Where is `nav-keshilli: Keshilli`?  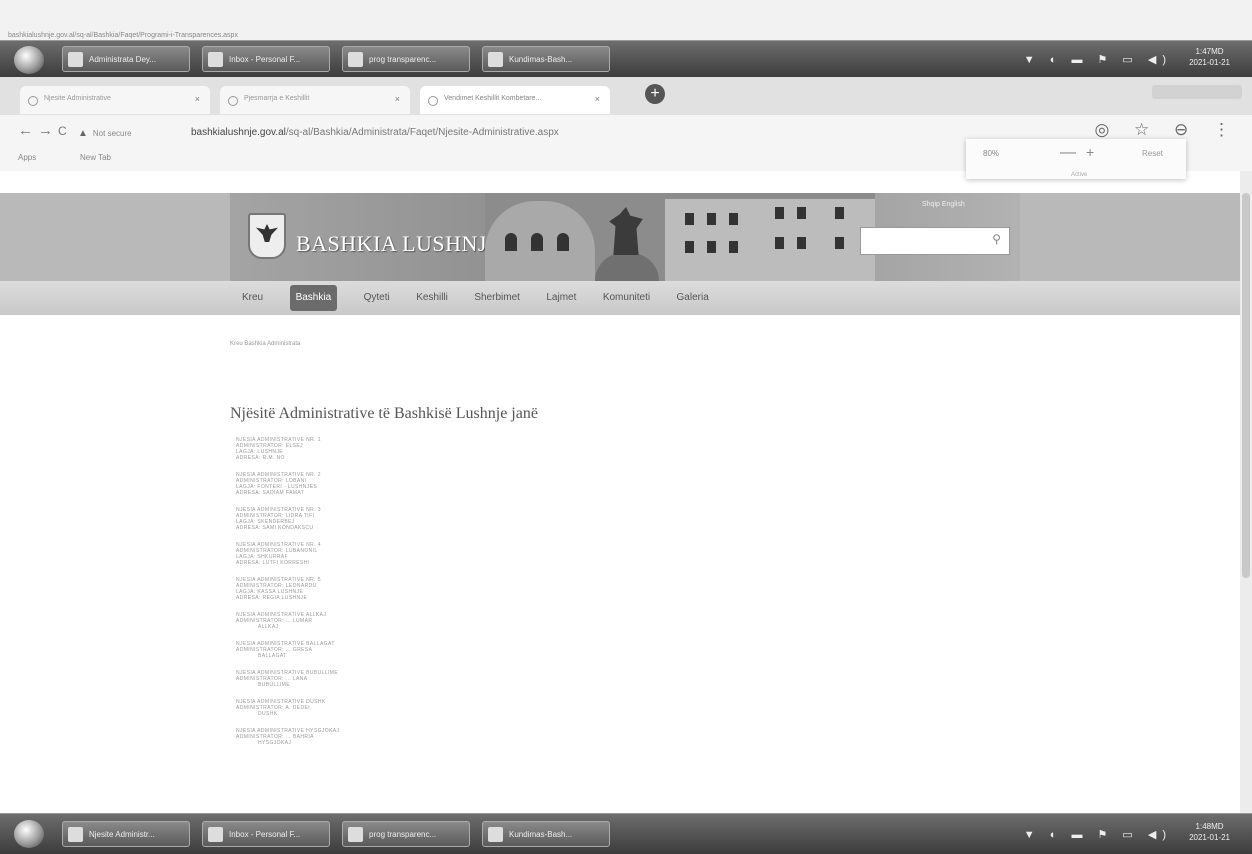
nav-keshilli: Keshilli is located at coordinates (432, 298).